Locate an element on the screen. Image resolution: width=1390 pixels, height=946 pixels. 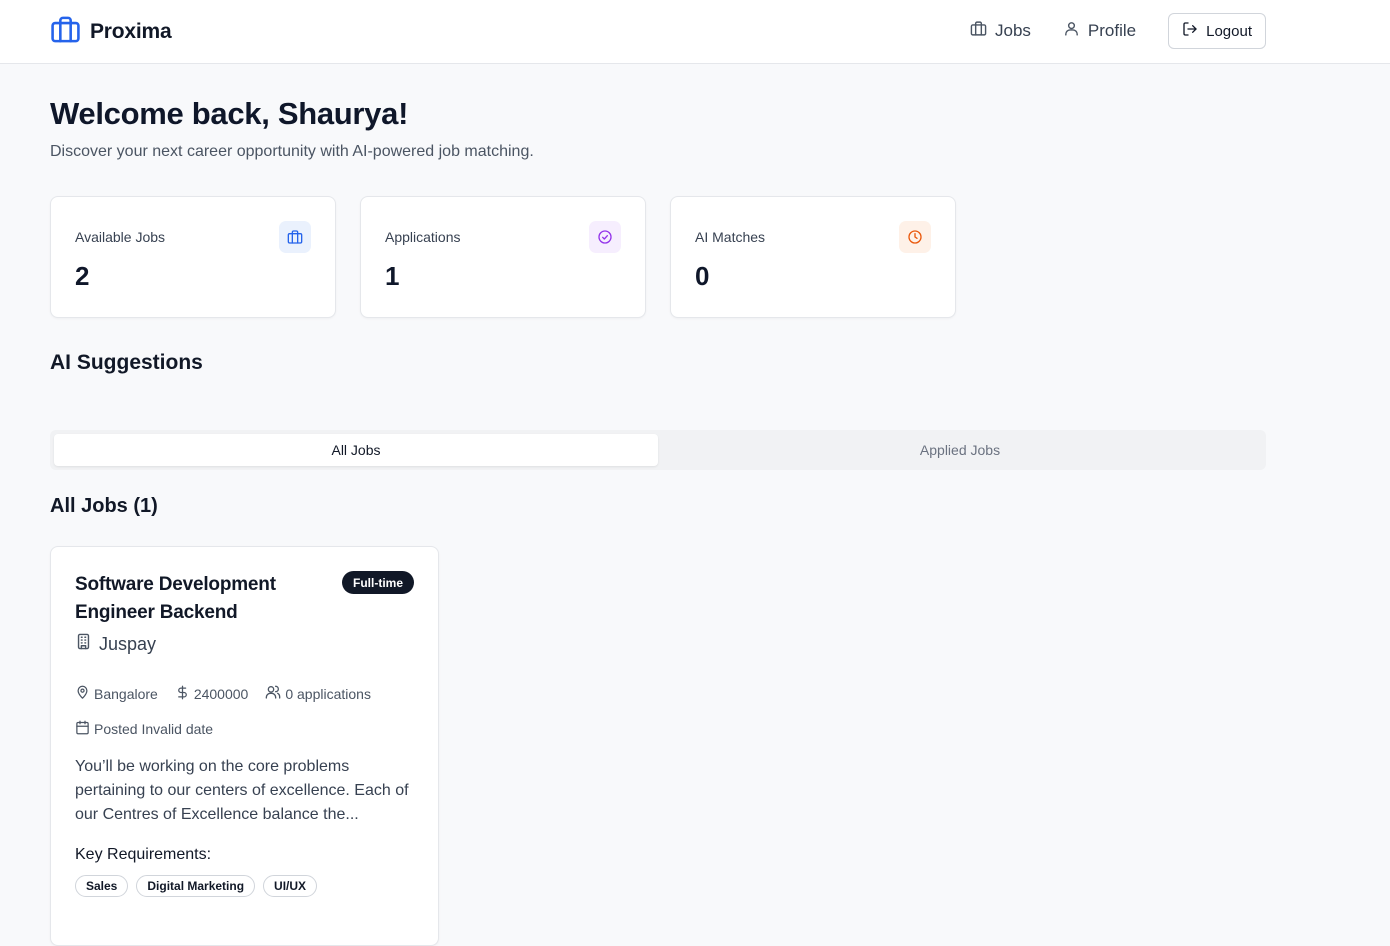
jobs-list-heading: All Jobs (1) is located at coordinates (104, 506).